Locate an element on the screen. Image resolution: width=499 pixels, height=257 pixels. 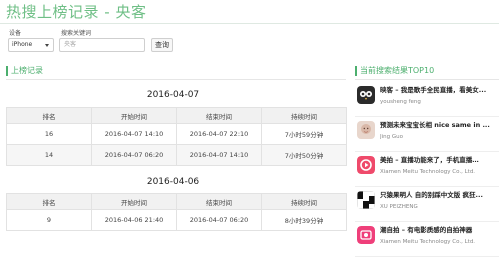
cell-duration: 7小时50分钟 is located at coordinates (304, 155).